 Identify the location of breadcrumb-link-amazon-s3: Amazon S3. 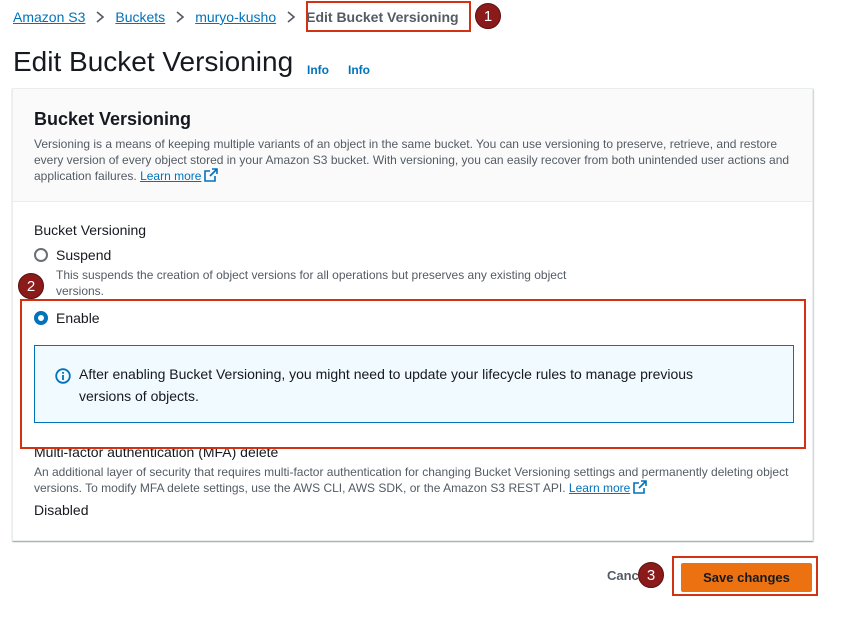
(49, 17).